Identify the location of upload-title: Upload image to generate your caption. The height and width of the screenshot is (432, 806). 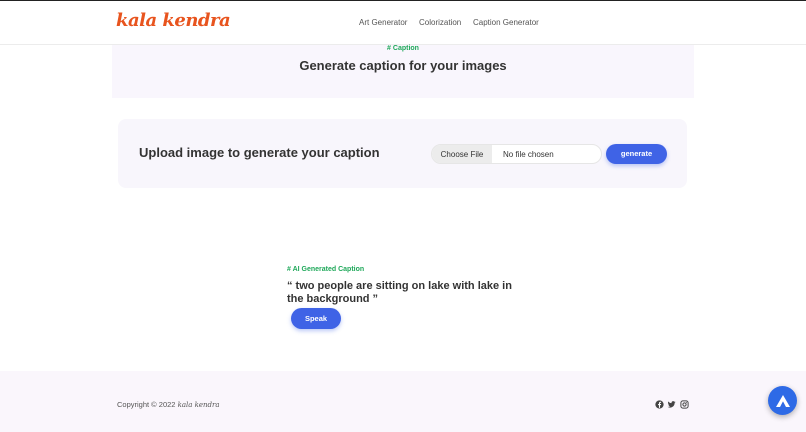
(259, 152).